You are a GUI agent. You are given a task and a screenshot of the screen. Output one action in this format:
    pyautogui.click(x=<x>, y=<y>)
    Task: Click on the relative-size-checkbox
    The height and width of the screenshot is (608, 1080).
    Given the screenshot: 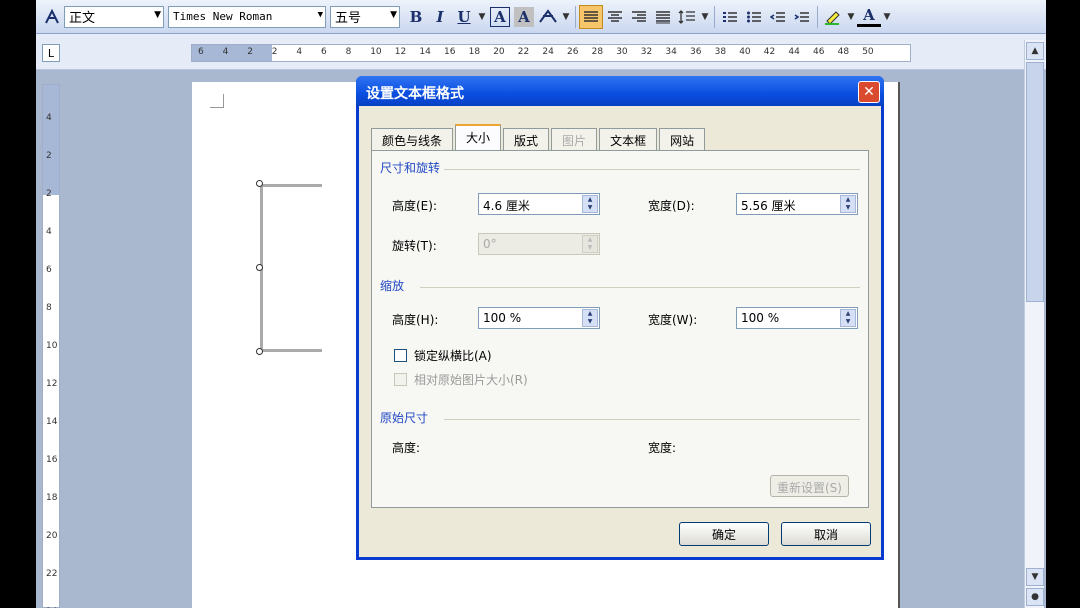 What is the action you would take?
    pyautogui.click(x=400, y=379)
    